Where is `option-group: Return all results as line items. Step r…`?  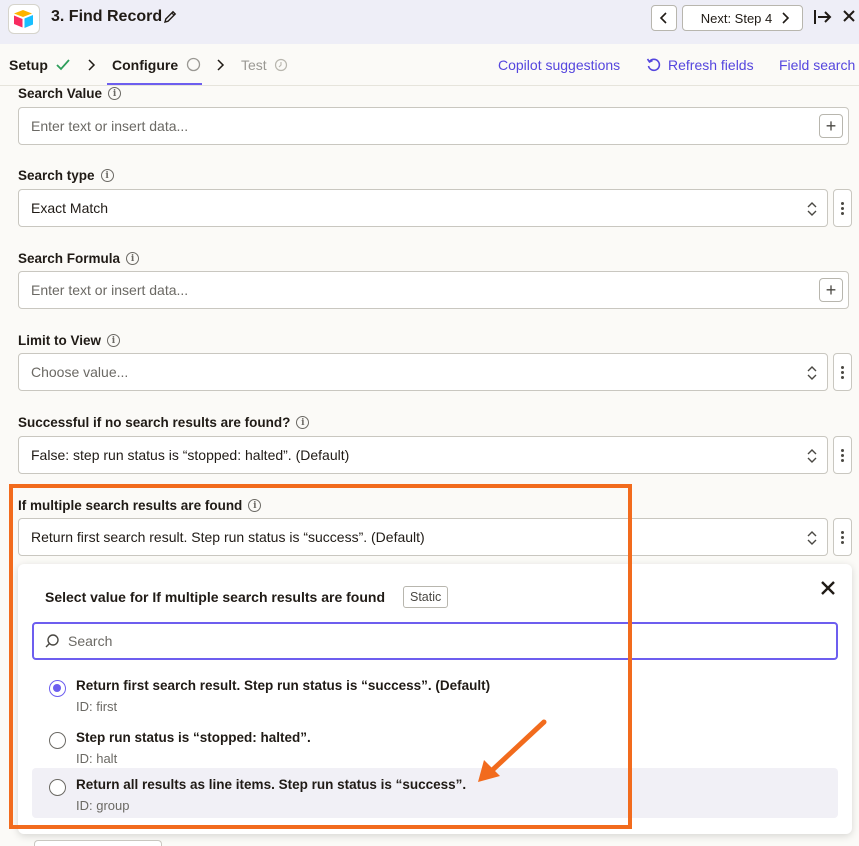 option-group: Return all results as line items. Step r… is located at coordinates (435, 793).